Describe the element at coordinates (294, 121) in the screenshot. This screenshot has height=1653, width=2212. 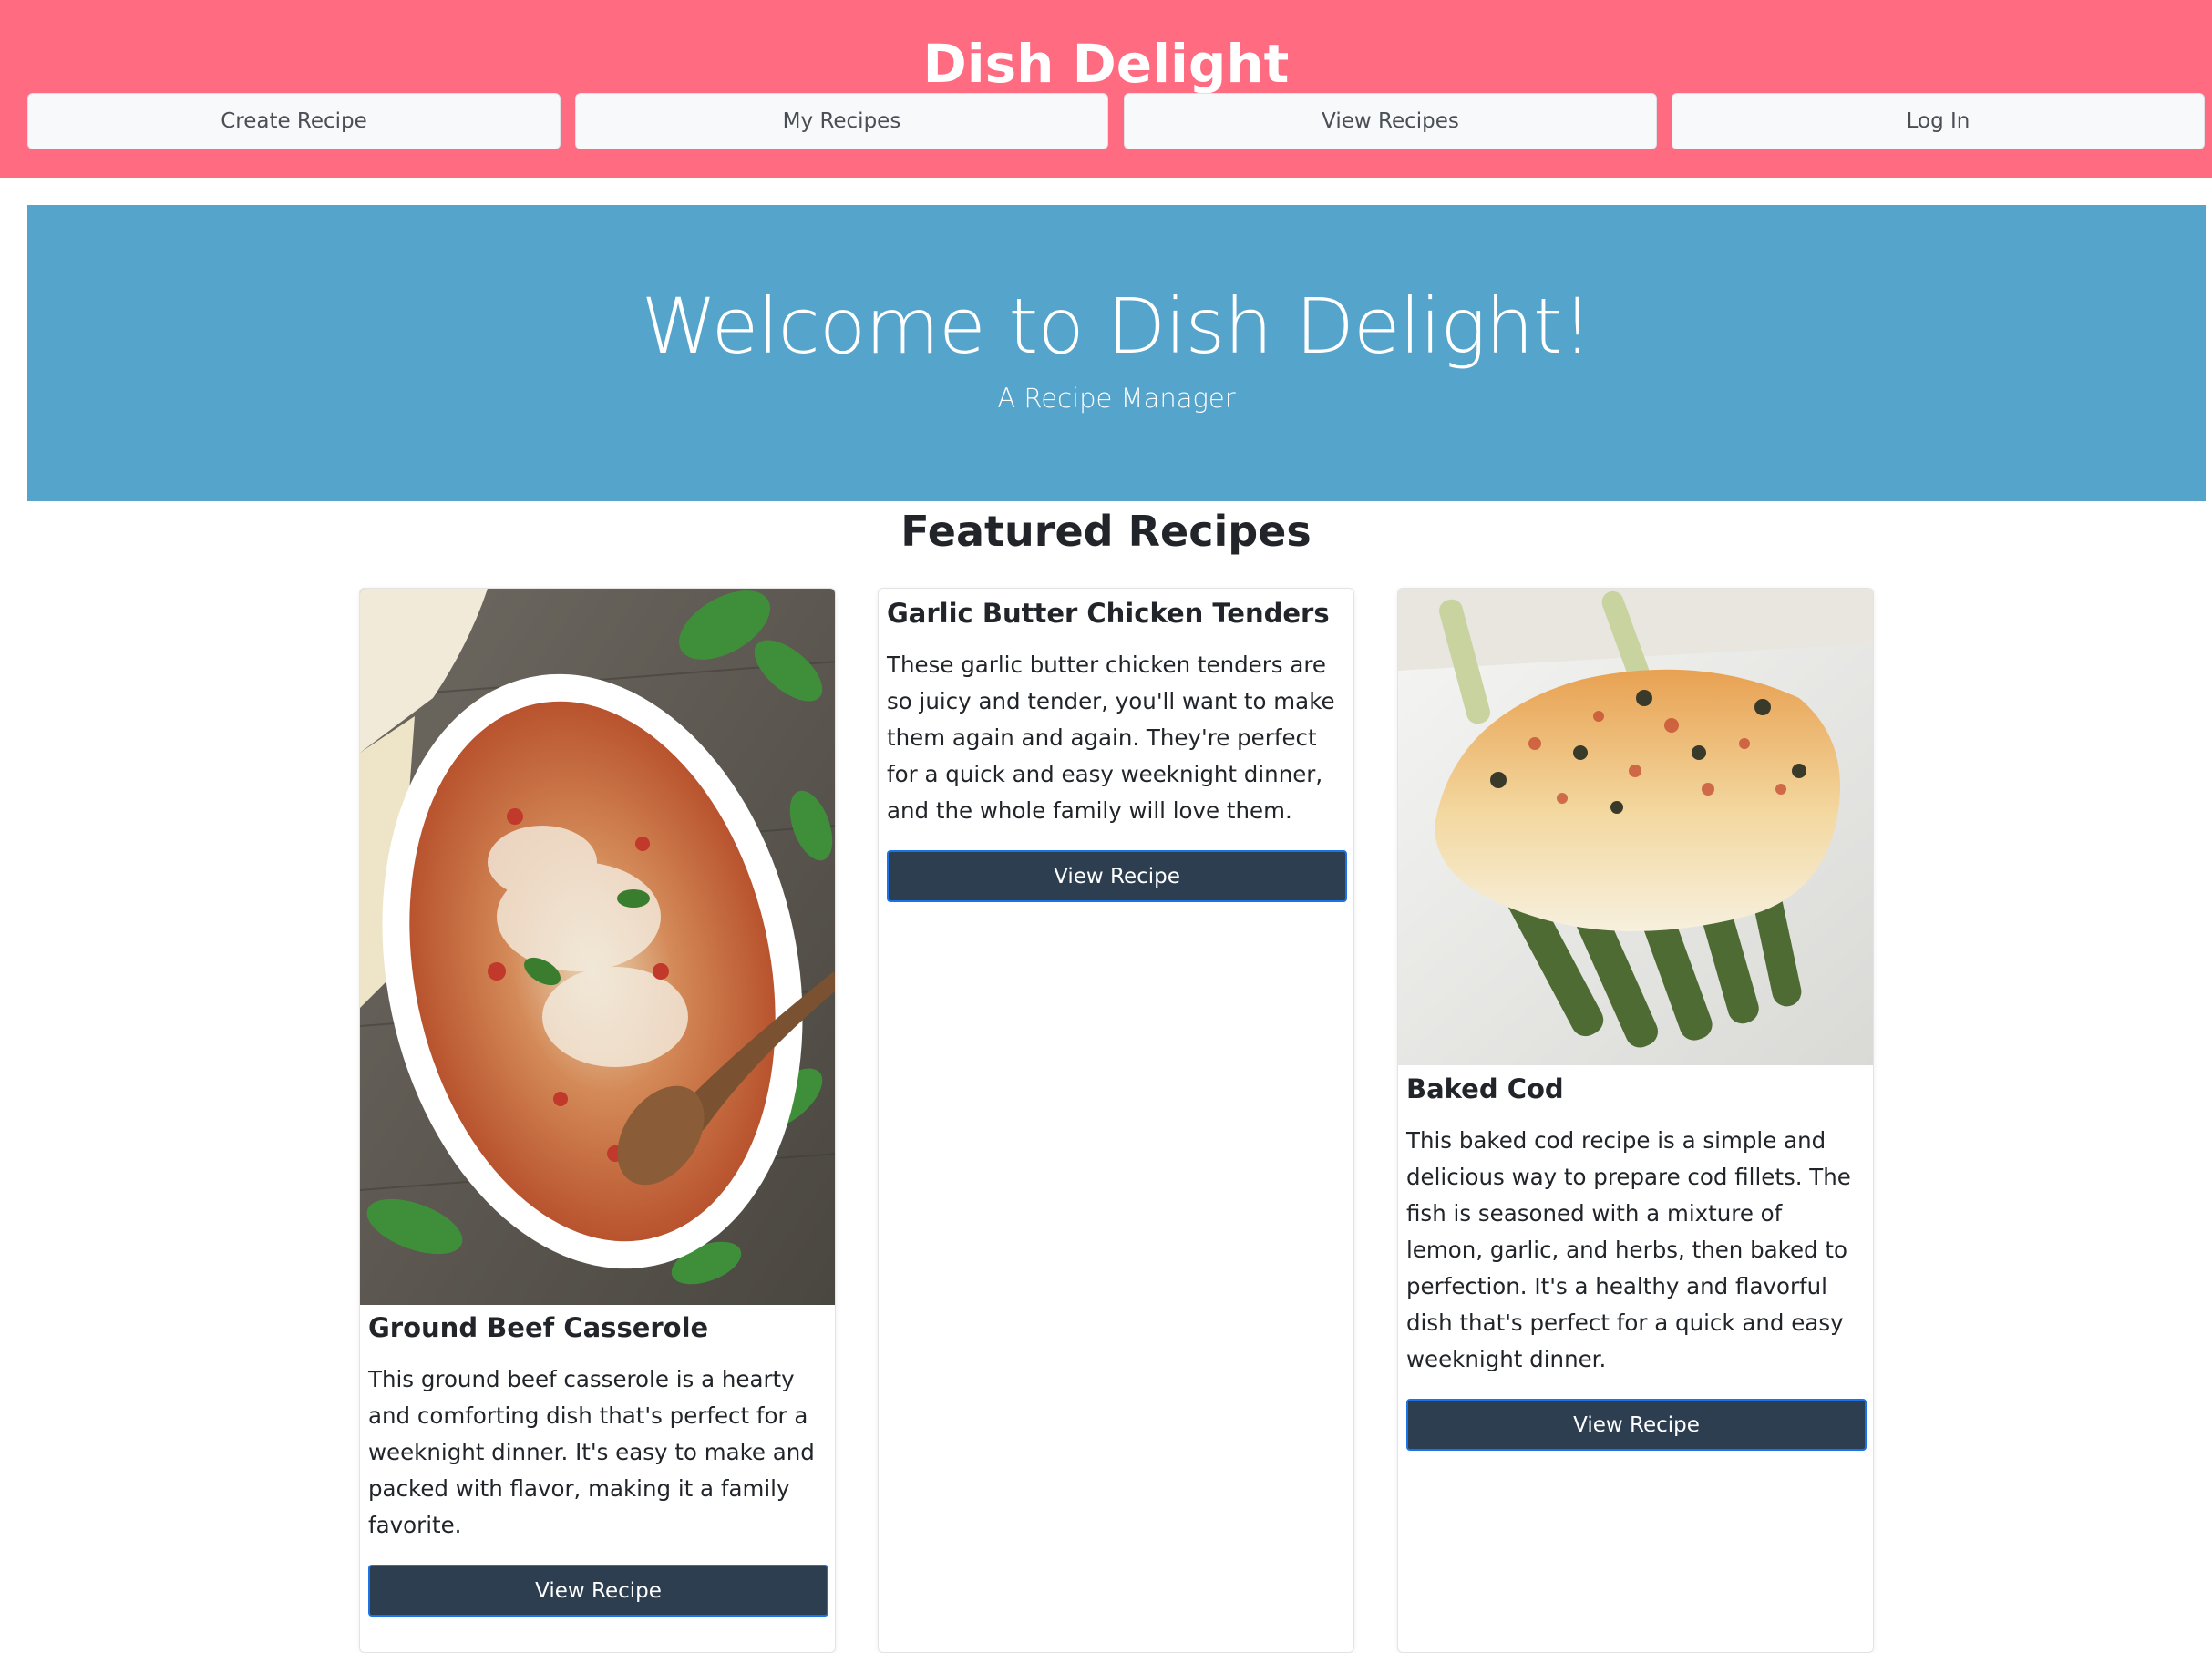
I see `nav-create-recipe-button: Create Recipe` at that location.